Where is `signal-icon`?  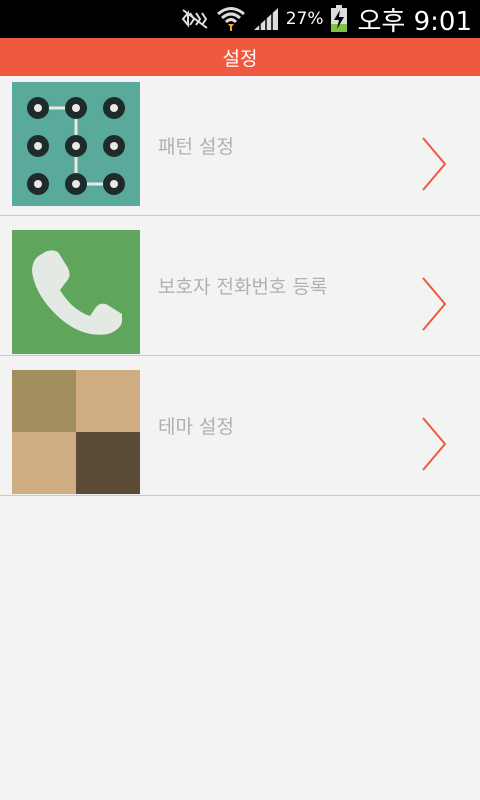
signal-icon is located at coordinates (266, 19).